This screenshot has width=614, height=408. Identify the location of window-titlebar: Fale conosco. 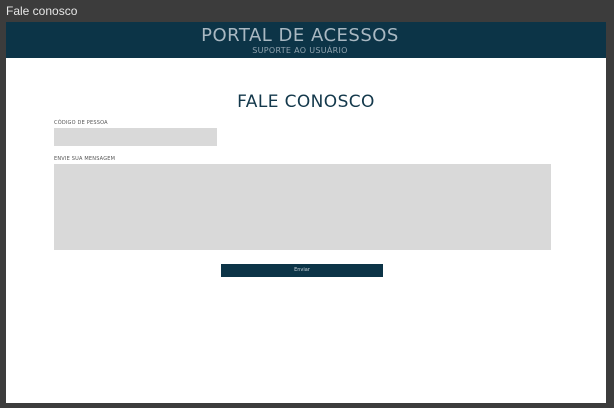
(307, 11).